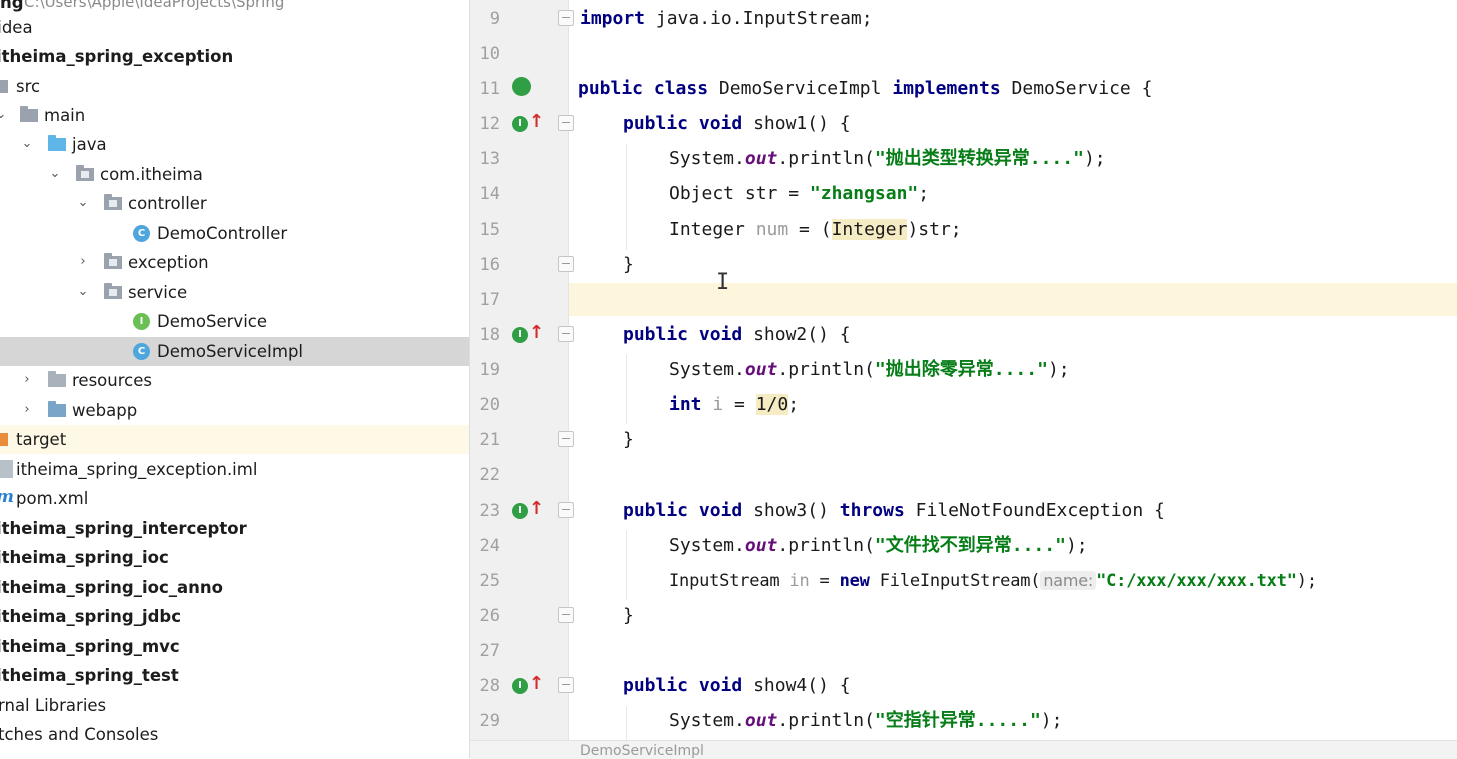  What do you see at coordinates (141, 351) in the screenshot?
I see `class-icon: C` at bounding box center [141, 351].